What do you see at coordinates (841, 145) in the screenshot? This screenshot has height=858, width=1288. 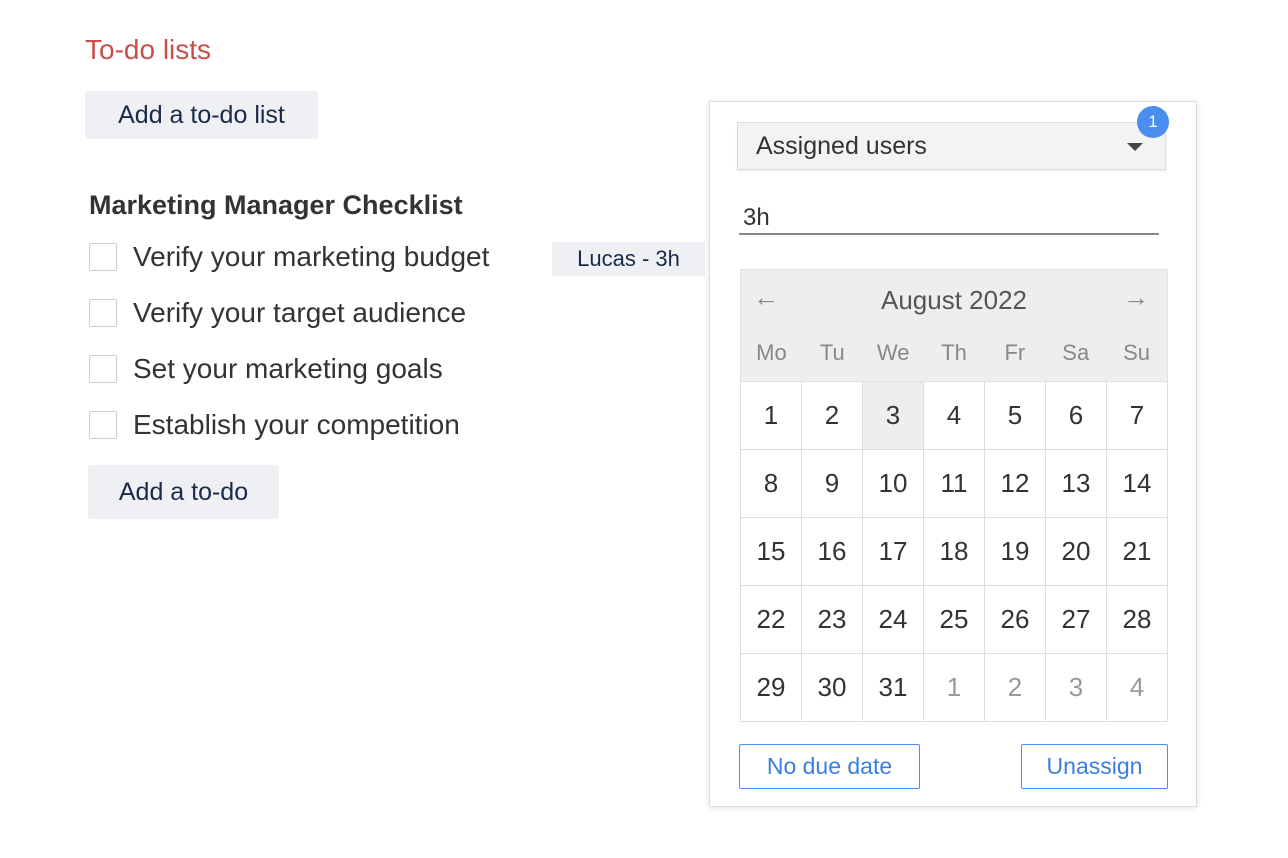 I see `select-value: Assigned users` at bounding box center [841, 145].